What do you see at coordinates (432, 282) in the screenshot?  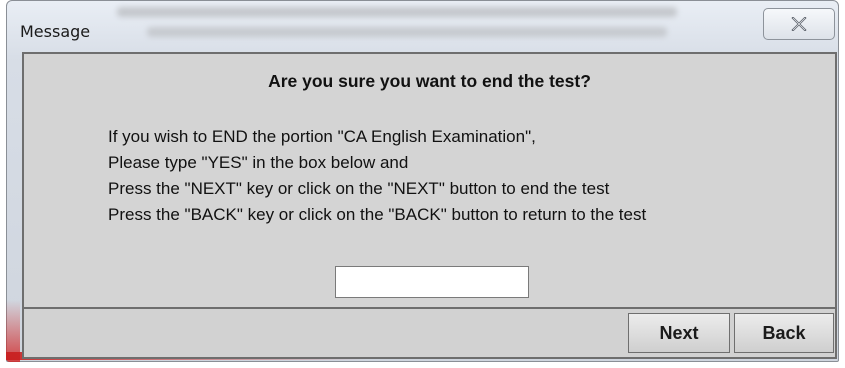 I see `confirmation-input` at bounding box center [432, 282].